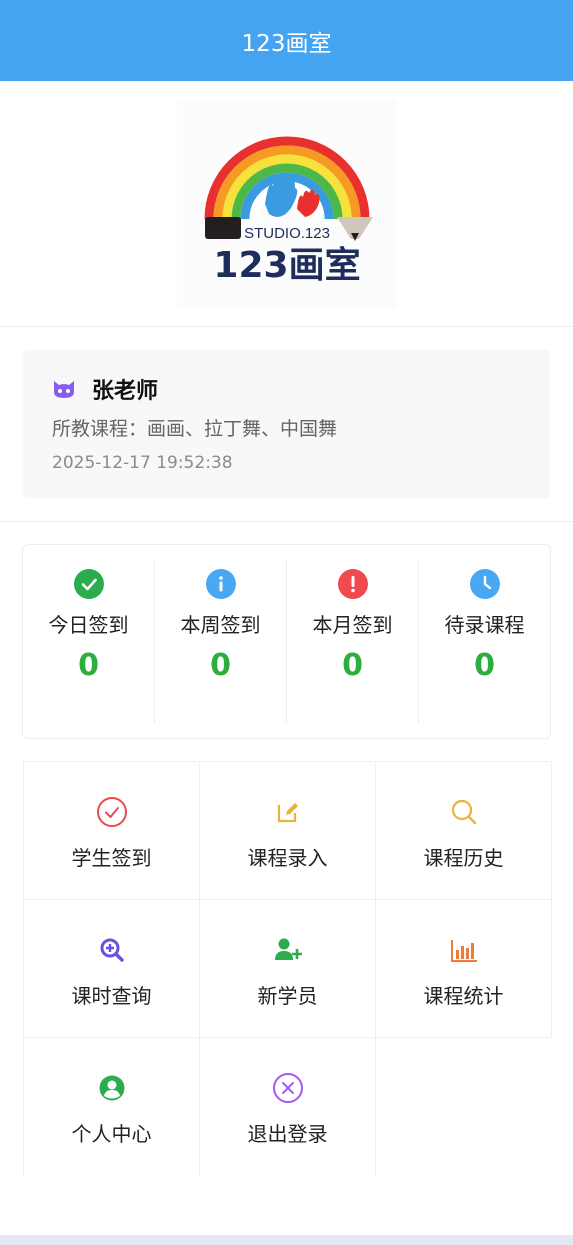 The image size is (573, 1245). What do you see at coordinates (111, 858) in the screenshot?
I see `menu-label: 学生签到` at bounding box center [111, 858].